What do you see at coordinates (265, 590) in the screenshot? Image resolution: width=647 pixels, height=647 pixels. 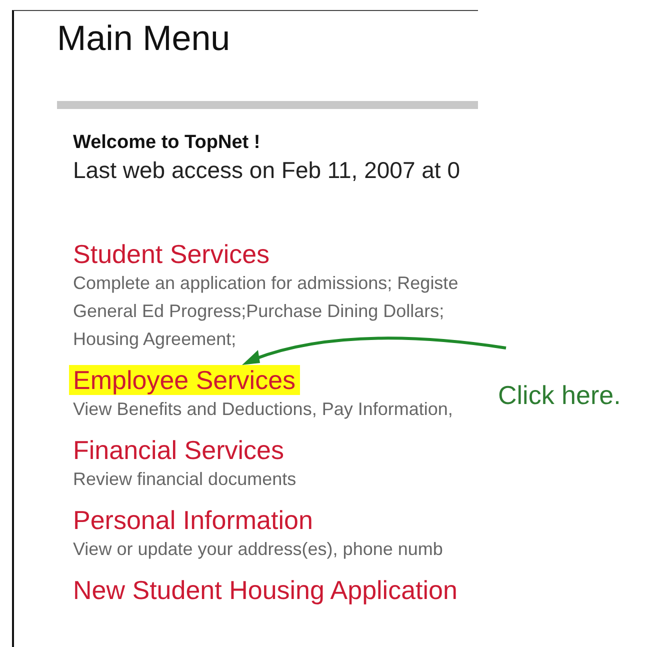 I see `service-link: New Student Housing Application` at bounding box center [265, 590].